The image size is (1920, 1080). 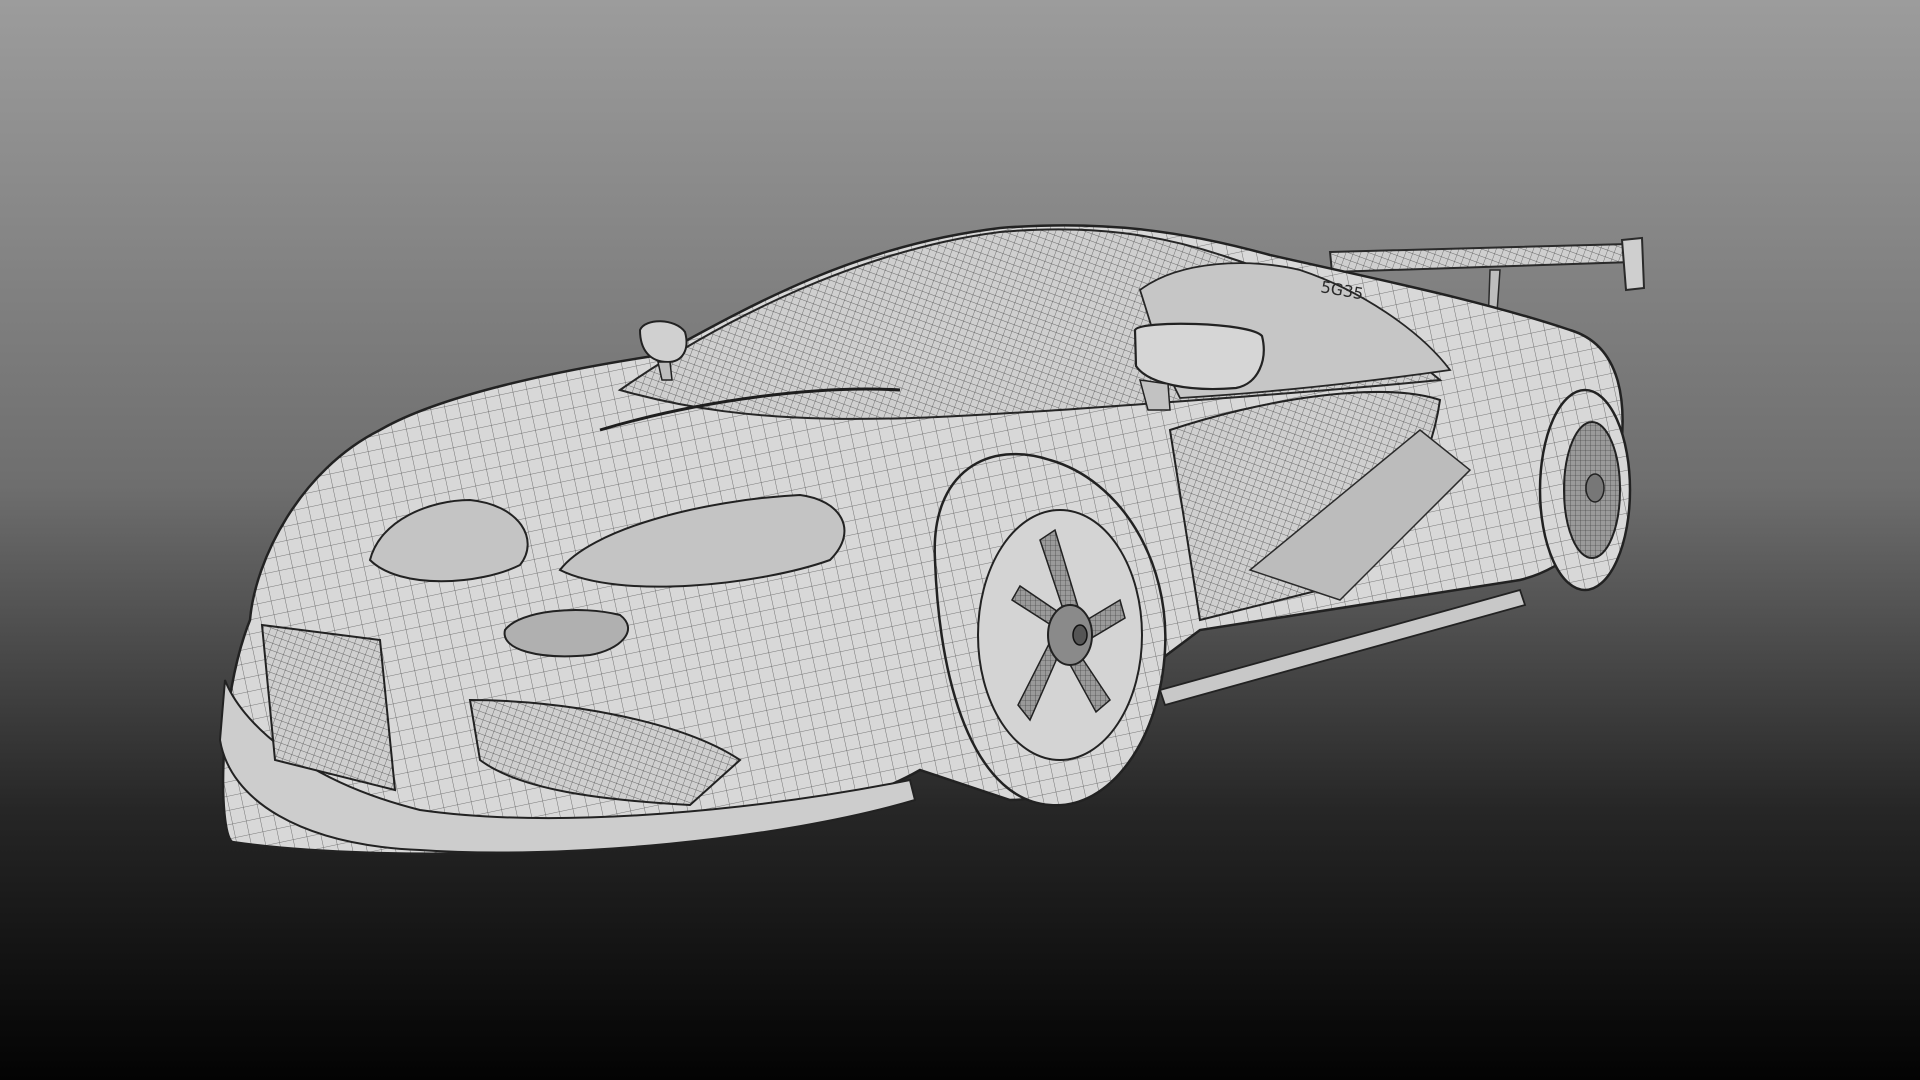 I want to click on cabin-canopy, so click(x=1034, y=324).